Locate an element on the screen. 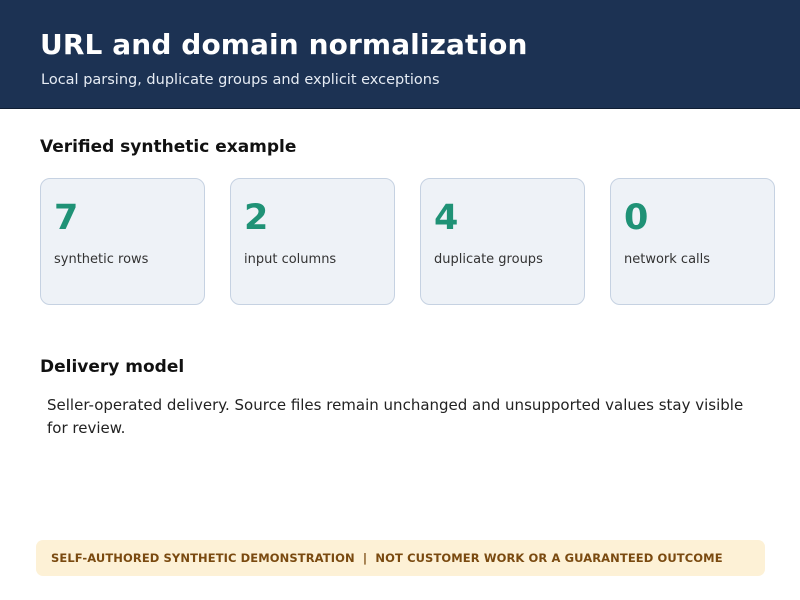 The width and height of the screenshot is (800, 600). stat-value: 7 is located at coordinates (66, 218).